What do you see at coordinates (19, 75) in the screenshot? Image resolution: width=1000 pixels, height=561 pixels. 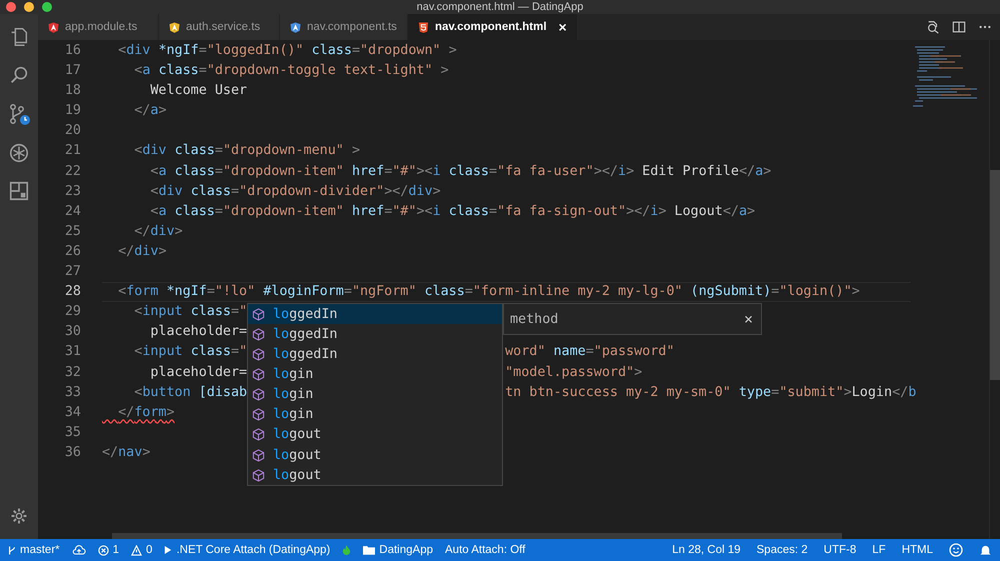 I see `search-icon` at bounding box center [19, 75].